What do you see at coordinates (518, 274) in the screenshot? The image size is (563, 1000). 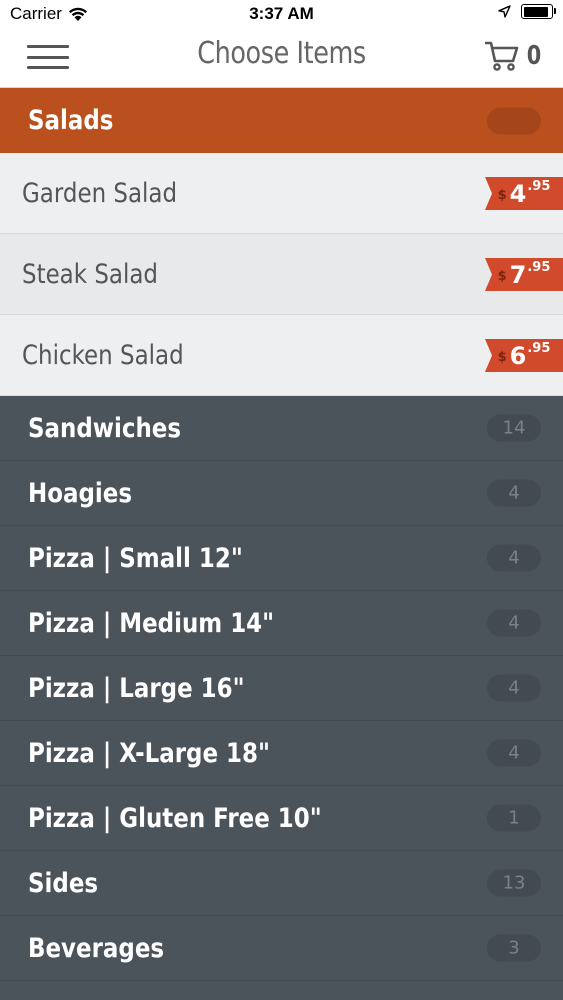 I see `price-dollars: 7` at bounding box center [518, 274].